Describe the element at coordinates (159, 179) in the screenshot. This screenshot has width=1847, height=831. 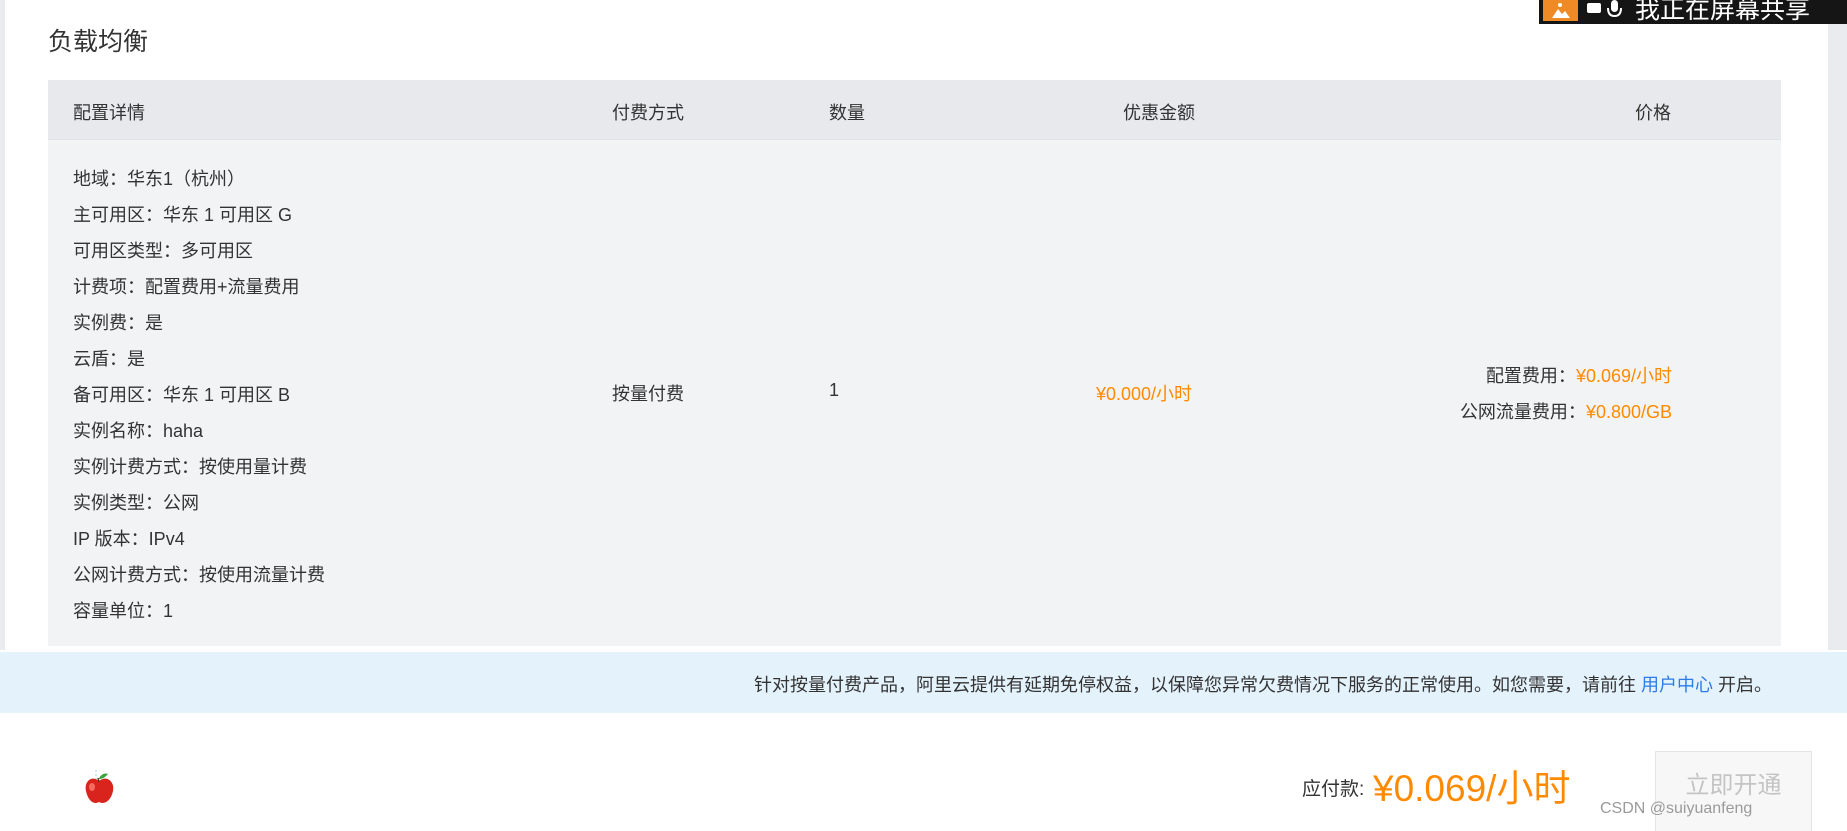
I see `detail-region: 地域：华东1（杭州）` at that location.